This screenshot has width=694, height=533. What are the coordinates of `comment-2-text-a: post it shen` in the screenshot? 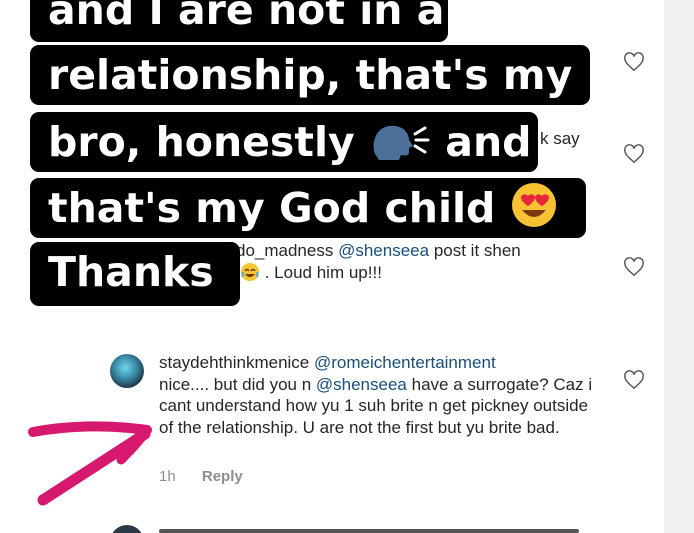 It's located at (477, 250).